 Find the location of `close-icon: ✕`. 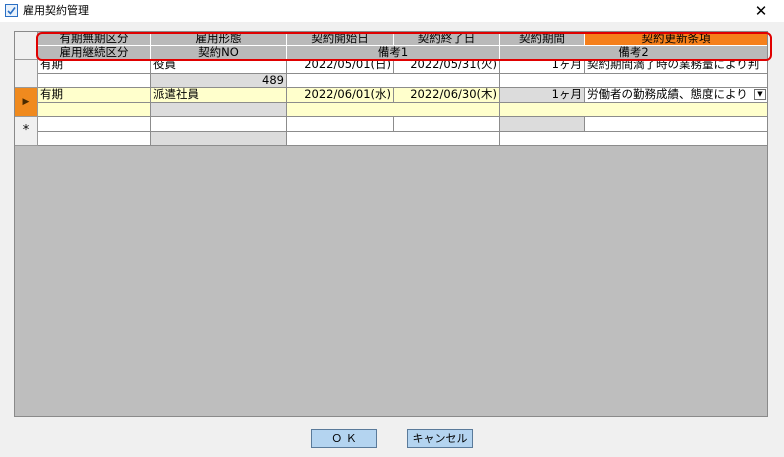

close-icon: ✕ is located at coordinates (761, 11).